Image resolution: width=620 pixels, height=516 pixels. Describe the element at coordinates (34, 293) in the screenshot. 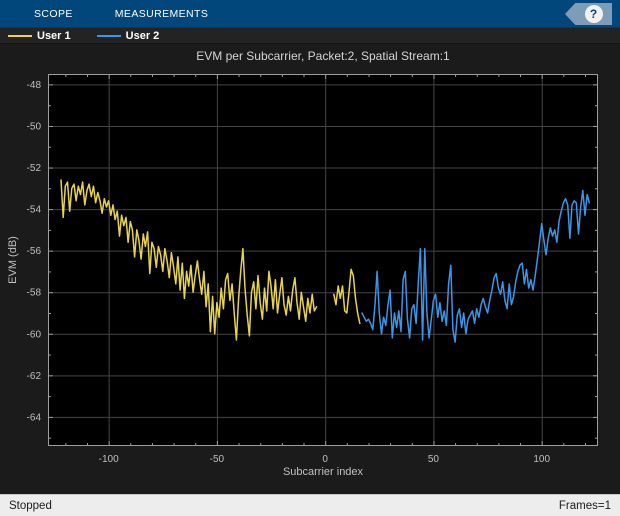

I see `svg-text: -58` at that location.